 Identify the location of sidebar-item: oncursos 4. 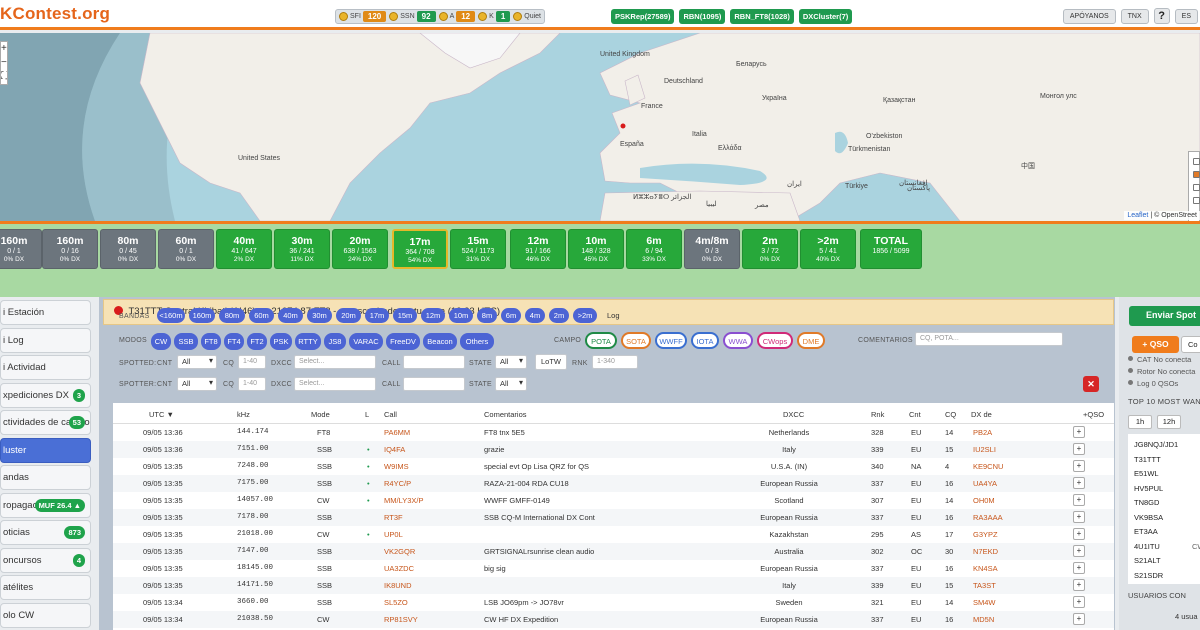
(45, 560).